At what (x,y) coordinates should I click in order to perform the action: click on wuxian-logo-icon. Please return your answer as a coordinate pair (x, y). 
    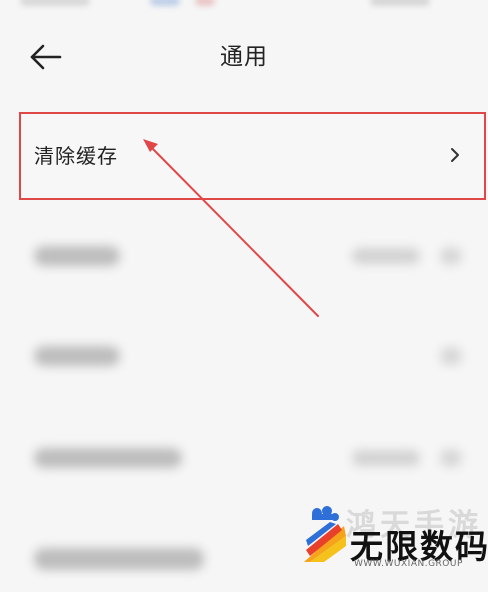
    Looking at the image, I should click on (325, 534).